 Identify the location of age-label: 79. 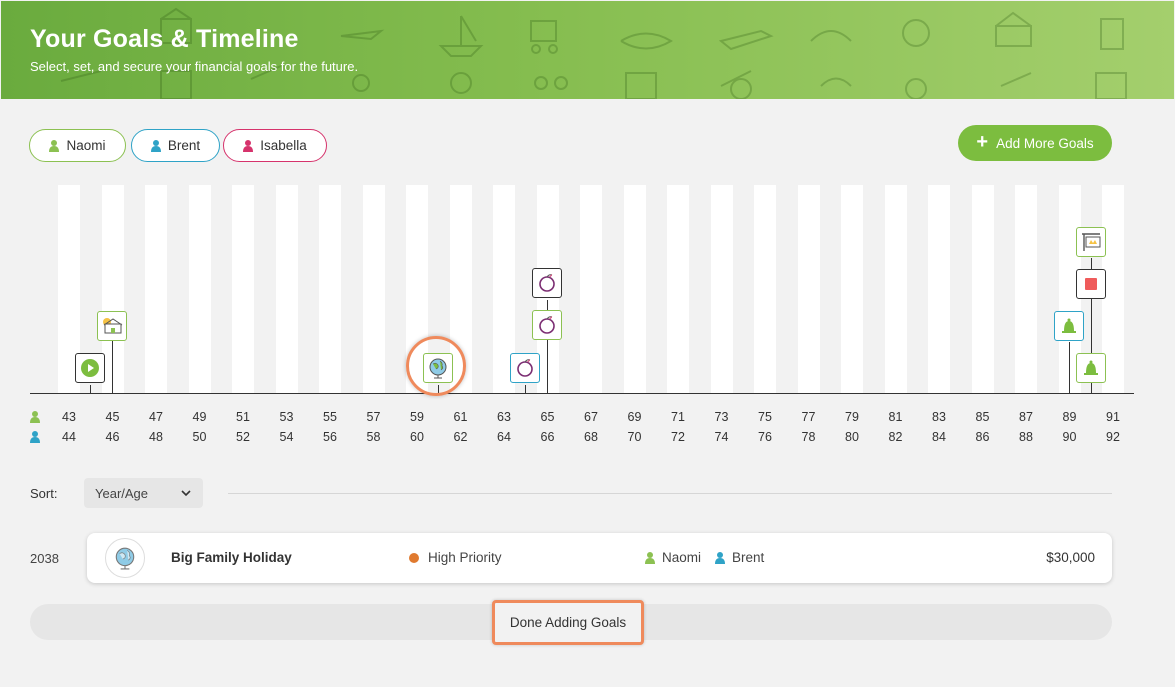
(852, 417).